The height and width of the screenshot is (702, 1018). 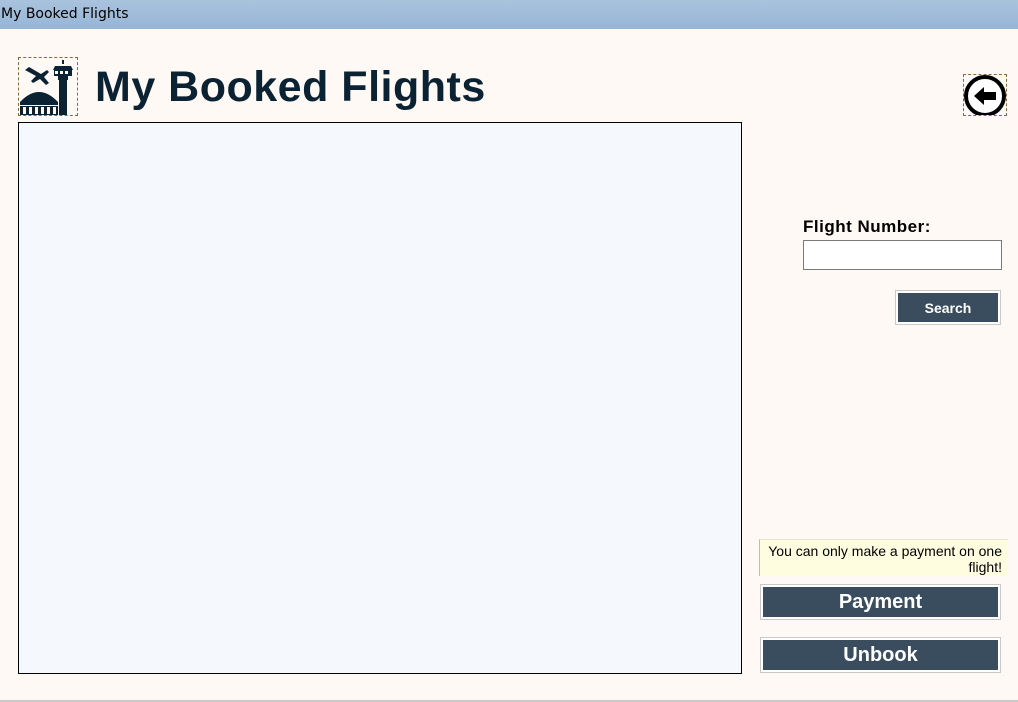 I want to click on flight-number-input, so click(x=902, y=255).